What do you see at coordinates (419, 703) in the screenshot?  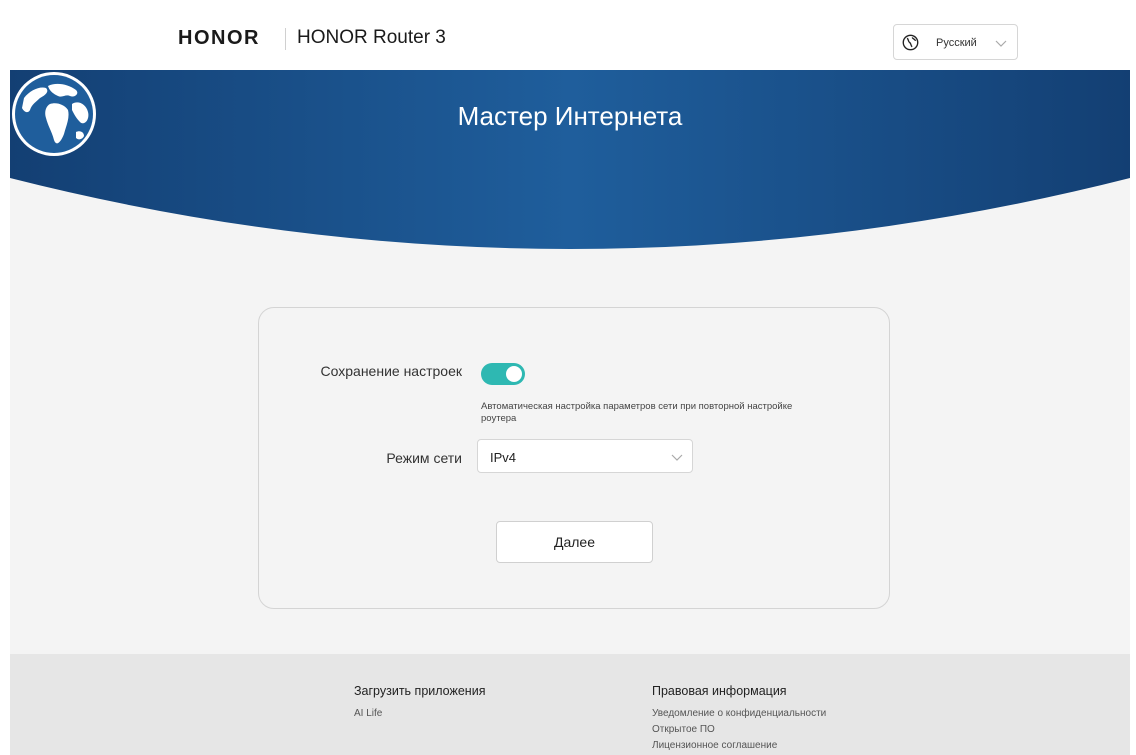 I see `footer-apps-section: Загрузить приложения AI Life` at bounding box center [419, 703].